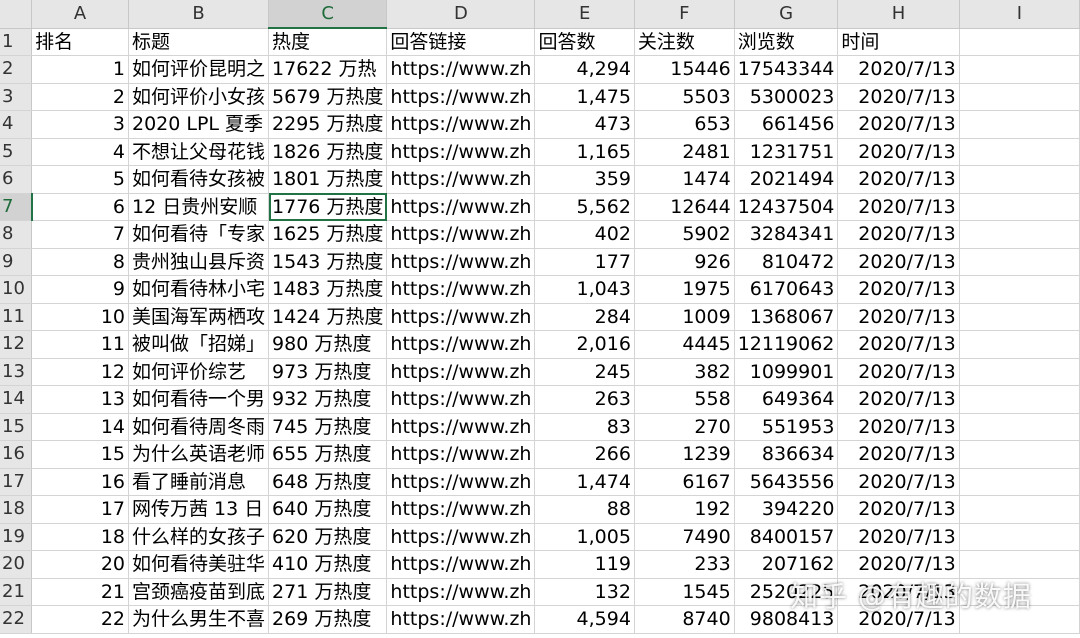  I want to click on cell-a: 22, so click(80, 619).